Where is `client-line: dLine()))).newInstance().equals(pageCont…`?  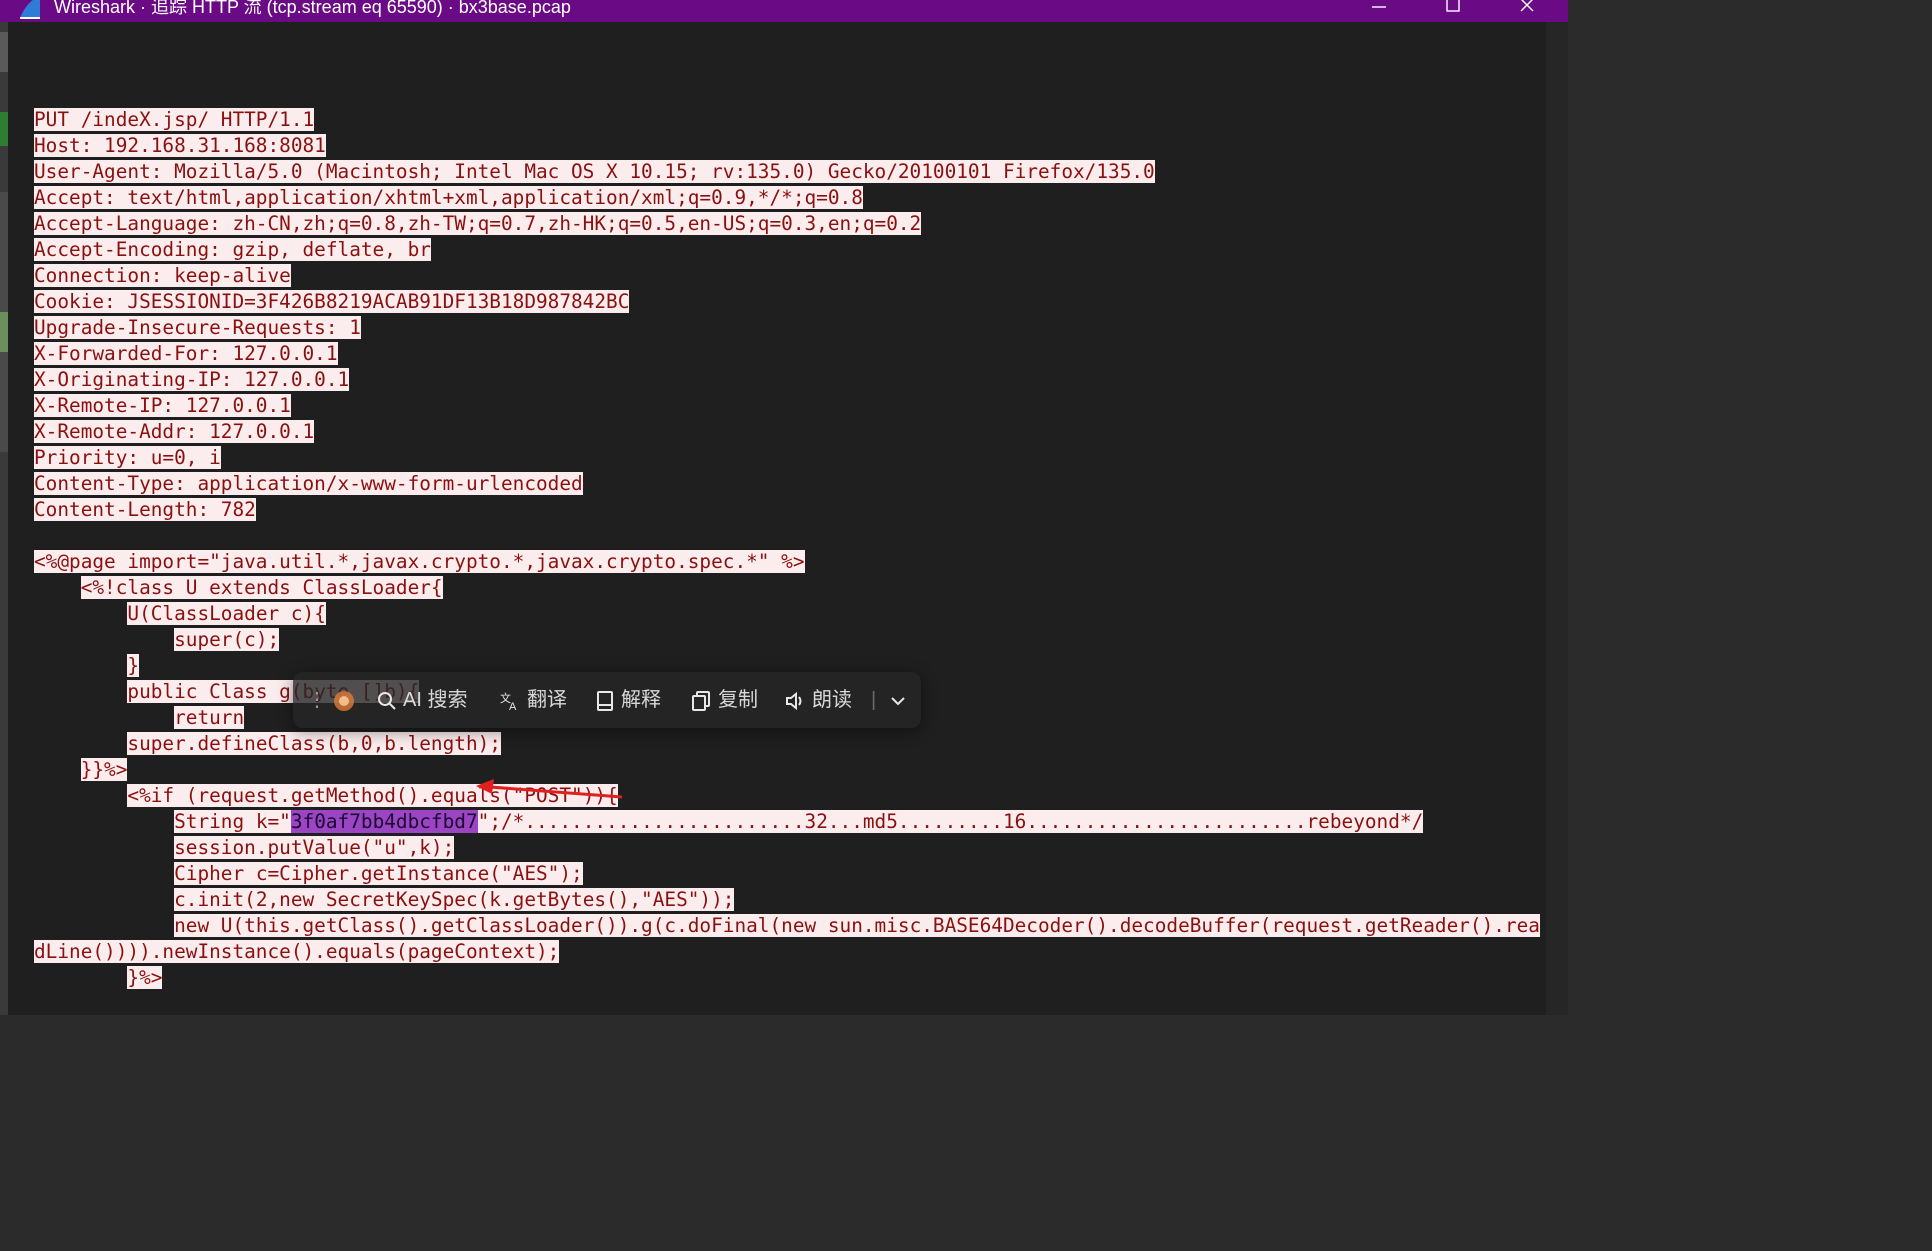 client-line: dLine()))).newInstance().equals(pageCont… is located at coordinates (297, 951).